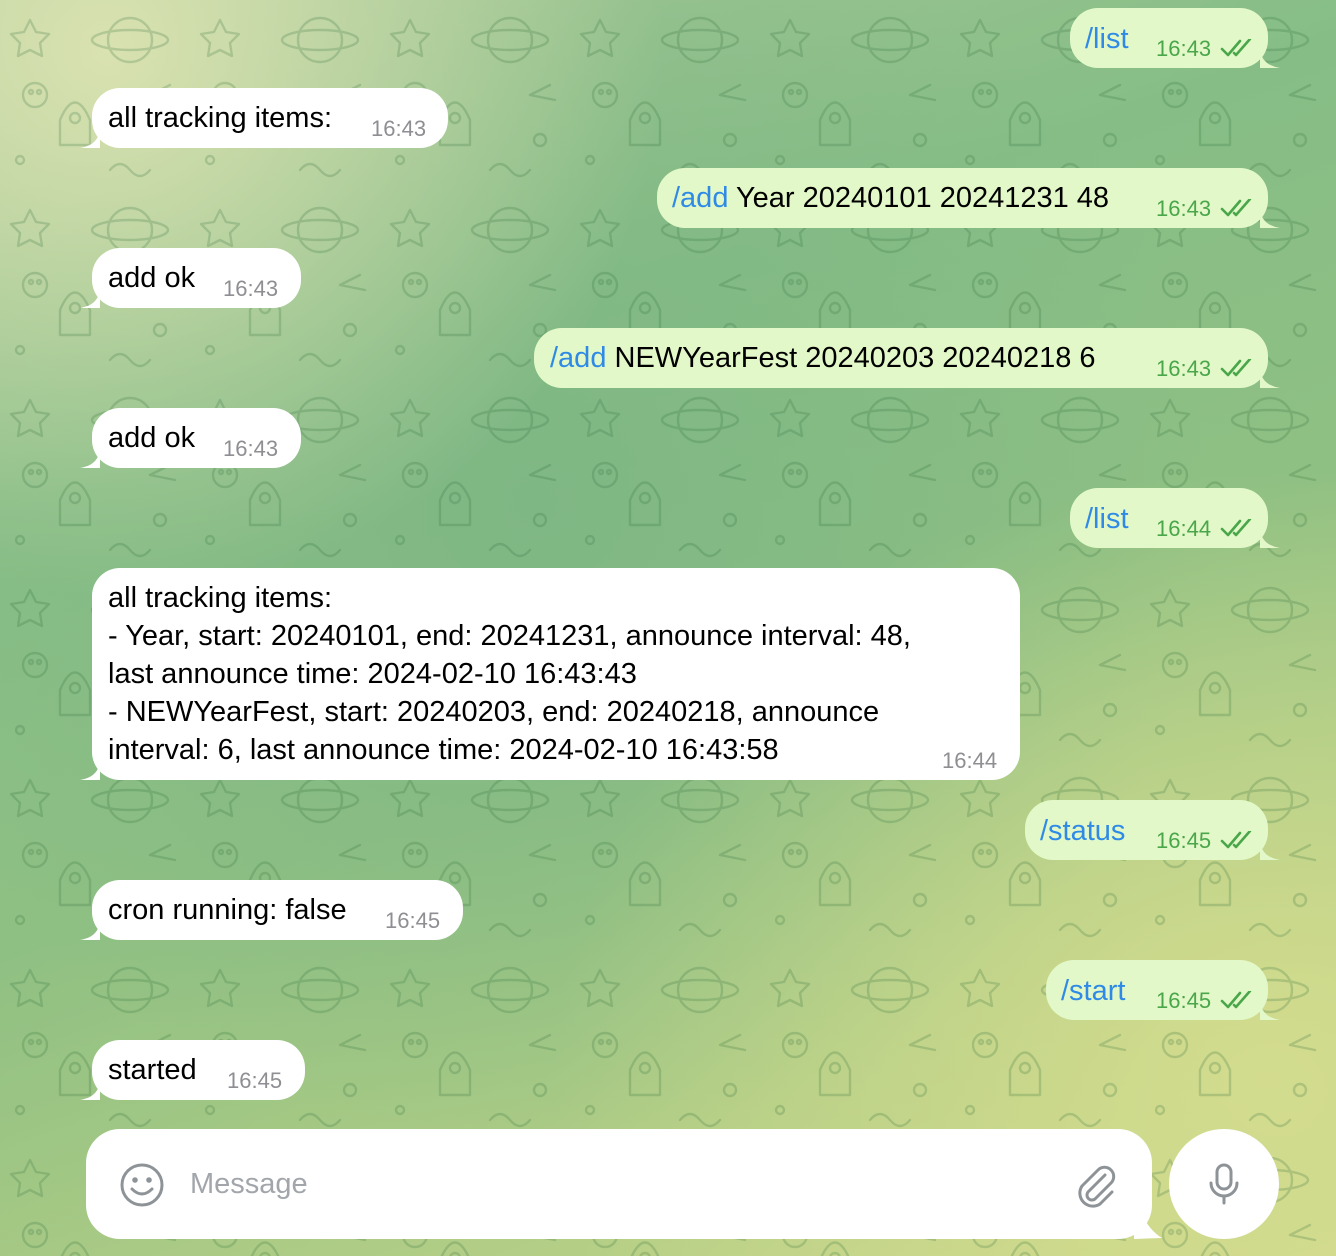 This screenshot has width=1336, height=1256. What do you see at coordinates (142, 1185) in the screenshot?
I see `emoji-smile-icon` at bounding box center [142, 1185].